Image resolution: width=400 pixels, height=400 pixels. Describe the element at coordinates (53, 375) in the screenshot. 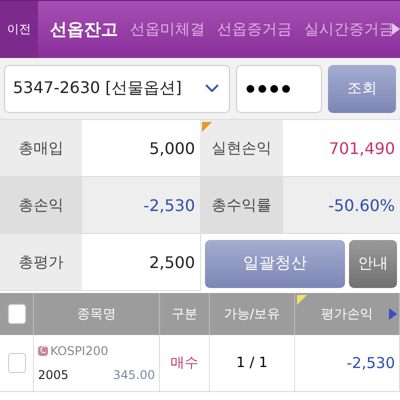

I see `item-code: 2005` at that location.